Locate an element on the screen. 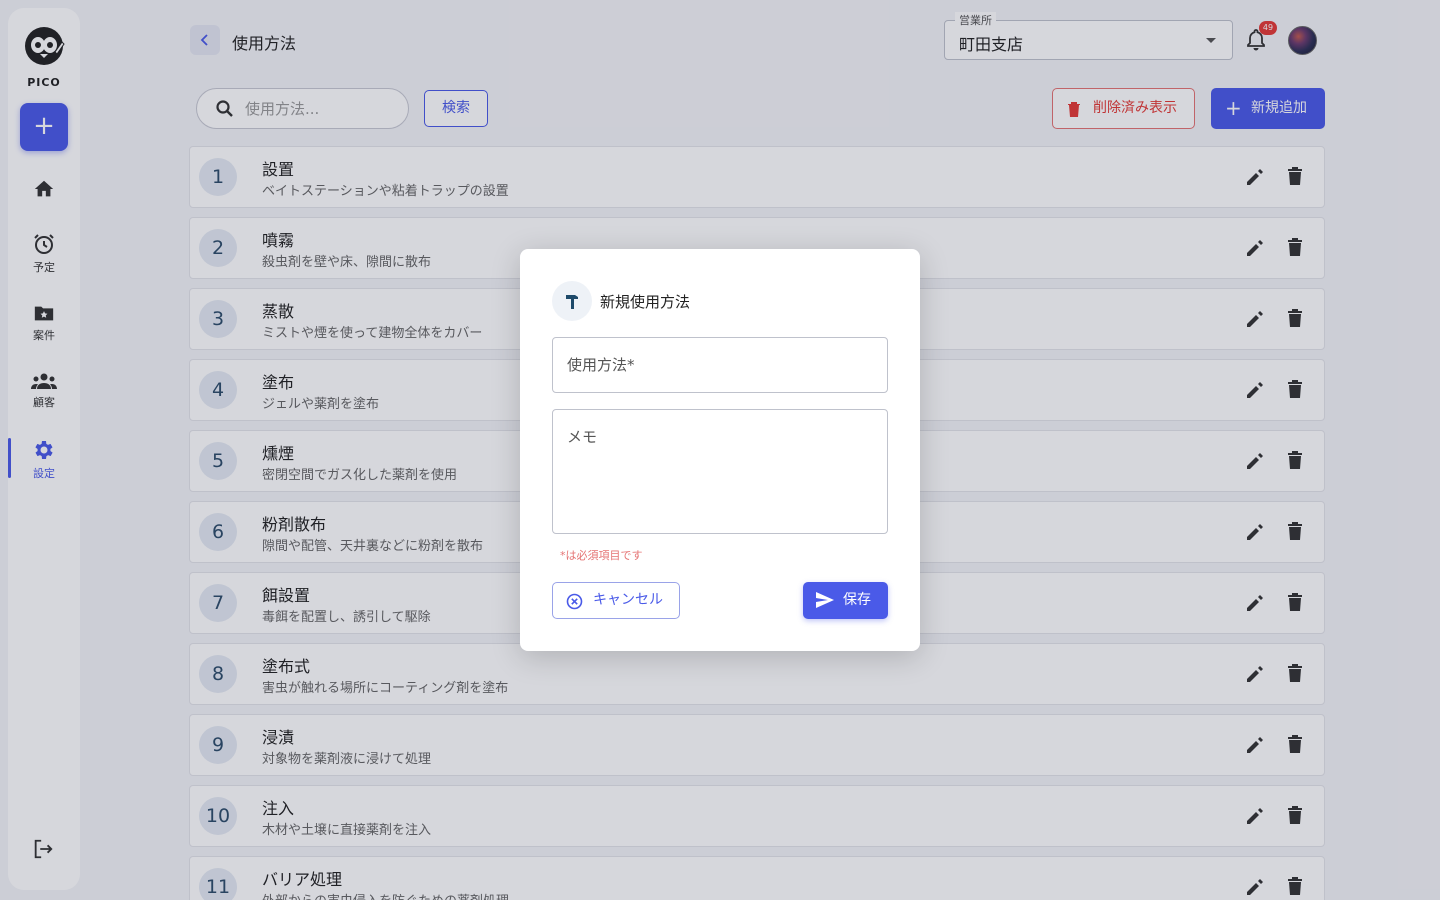 The width and height of the screenshot is (1440, 900). save-label: 保存 is located at coordinates (857, 600).